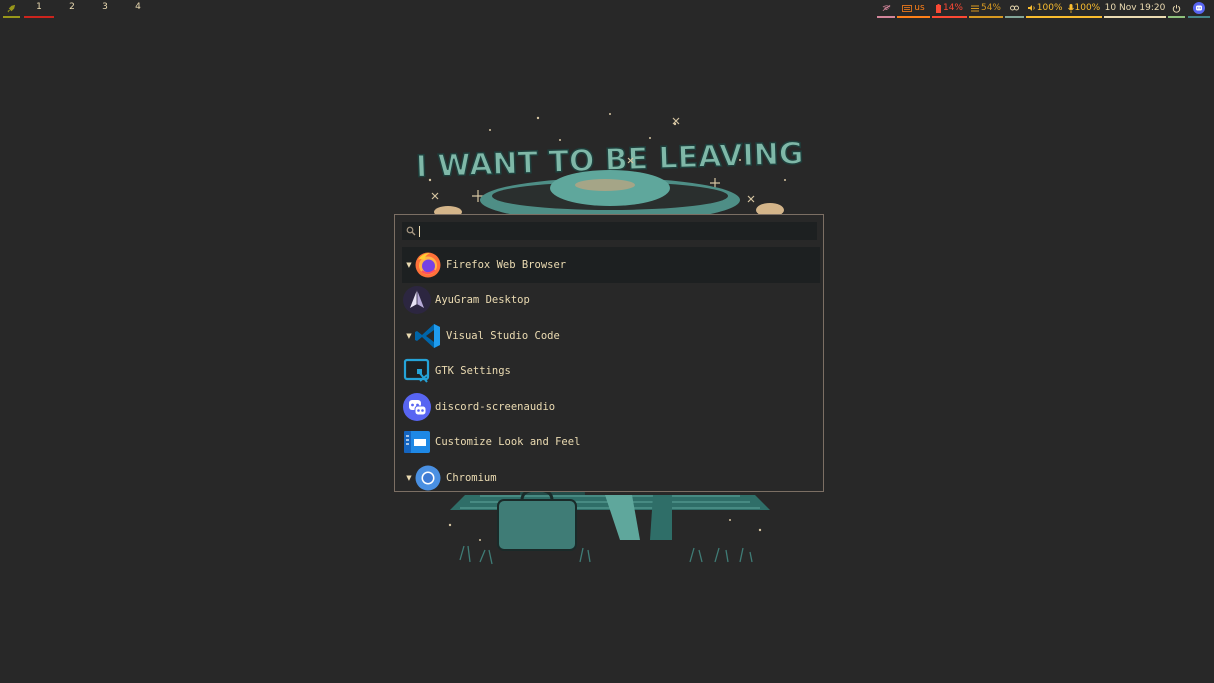 The height and width of the screenshot is (683, 1214). What do you see at coordinates (417, 442) in the screenshot?
I see `customize-icon` at bounding box center [417, 442].